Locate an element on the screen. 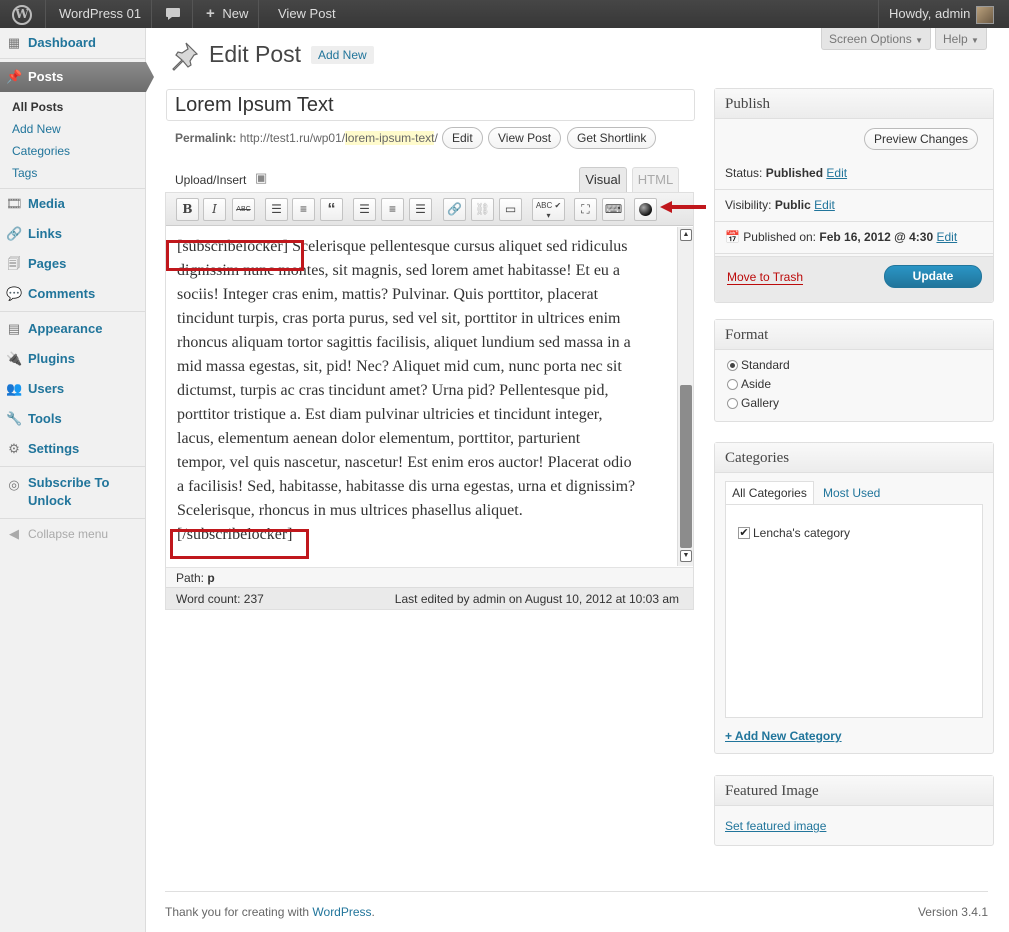  wp-logo-menu: W is located at coordinates (23, 14).